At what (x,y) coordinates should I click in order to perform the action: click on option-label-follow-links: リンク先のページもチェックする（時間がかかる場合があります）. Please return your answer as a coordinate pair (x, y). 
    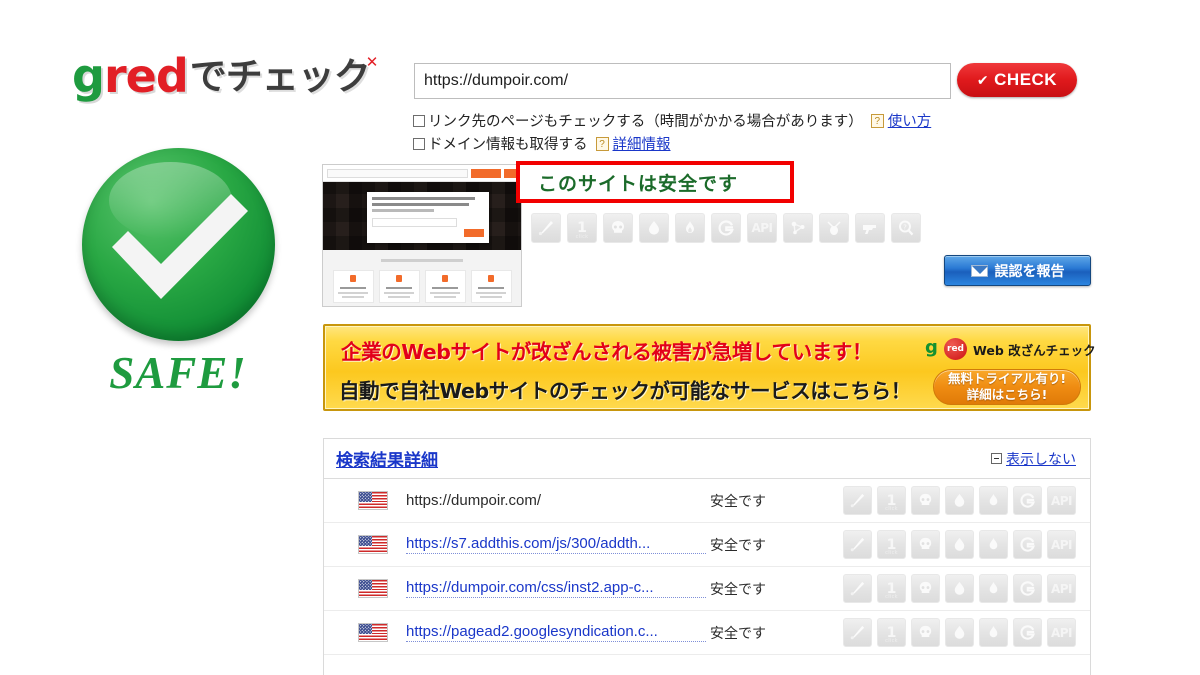
    Looking at the image, I should click on (645, 122).